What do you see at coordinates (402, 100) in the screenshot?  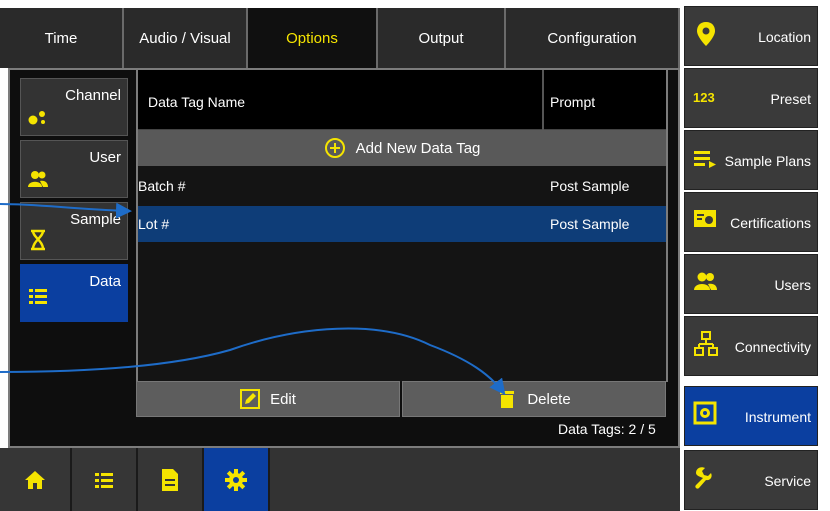 I see `table-header: Data Tag Name Prompt` at bounding box center [402, 100].